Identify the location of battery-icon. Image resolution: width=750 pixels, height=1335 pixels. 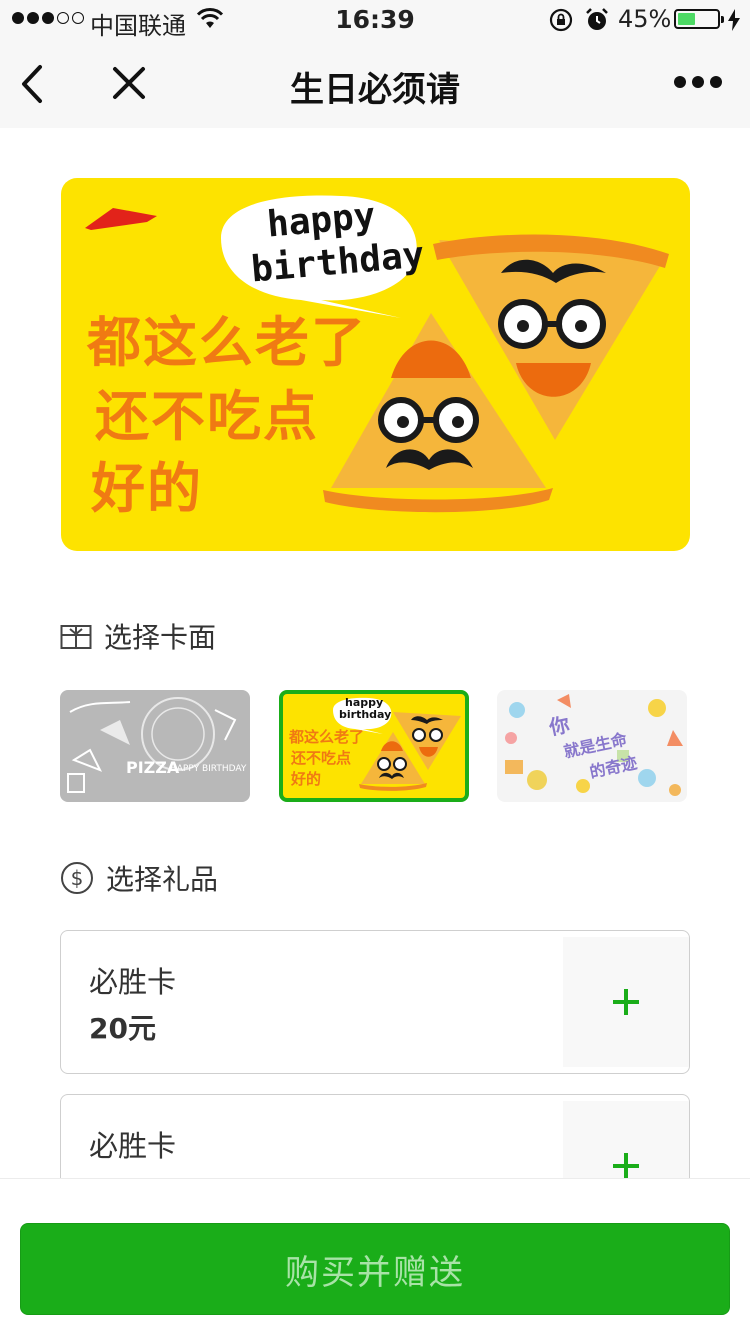
(699, 19).